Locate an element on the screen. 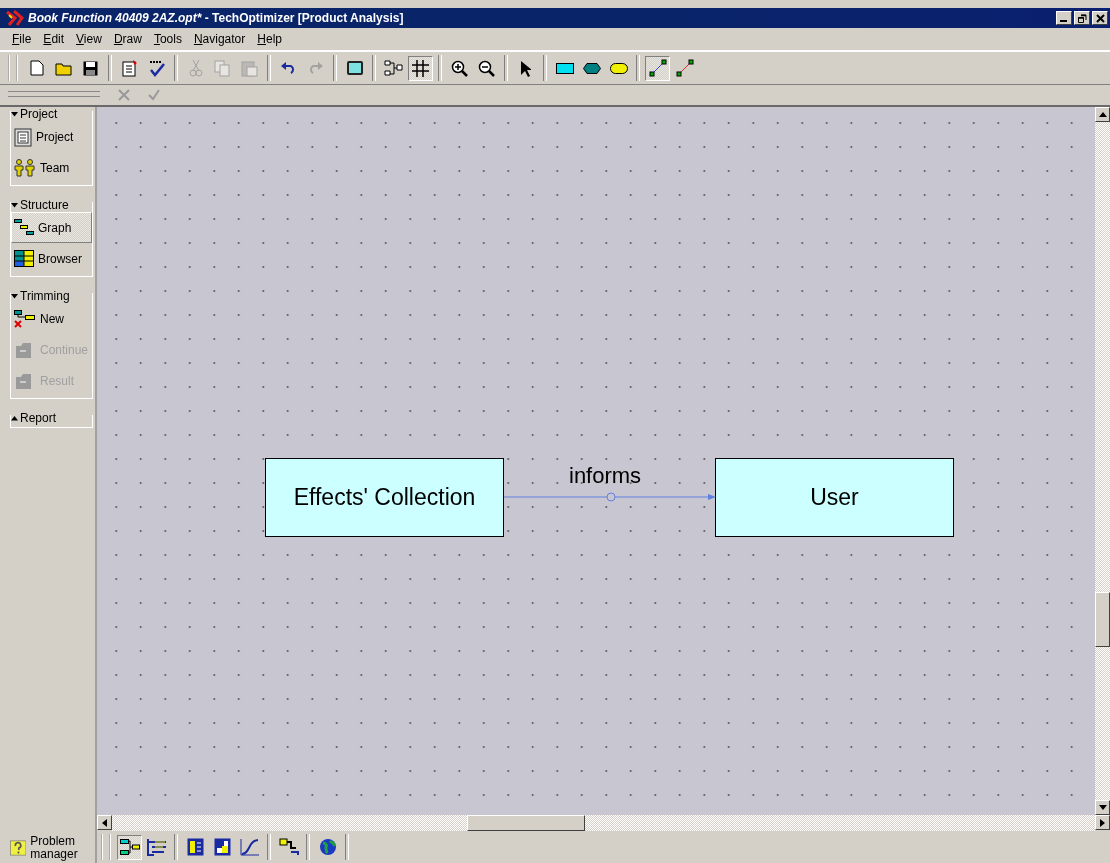 This screenshot has width=1110, height=863. rectangle-node-icon is located at coordinates (564, 68).